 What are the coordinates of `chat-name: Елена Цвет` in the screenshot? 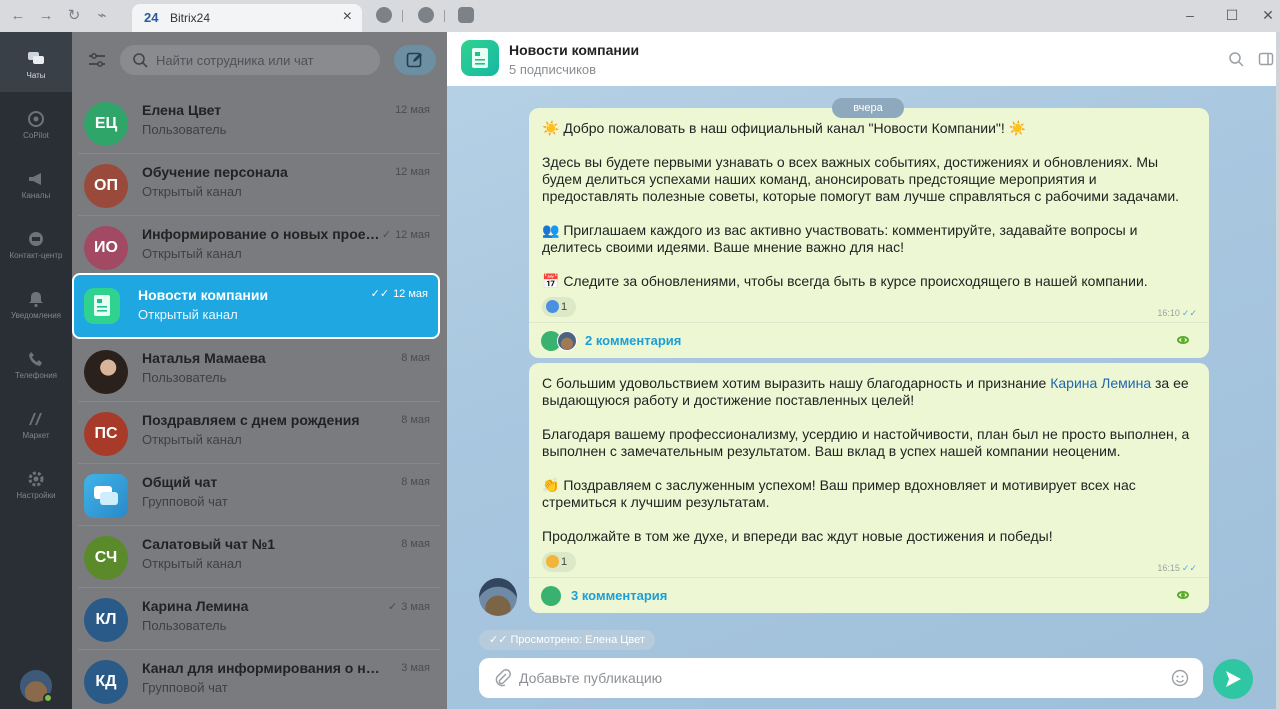 It's located at (182, 110).